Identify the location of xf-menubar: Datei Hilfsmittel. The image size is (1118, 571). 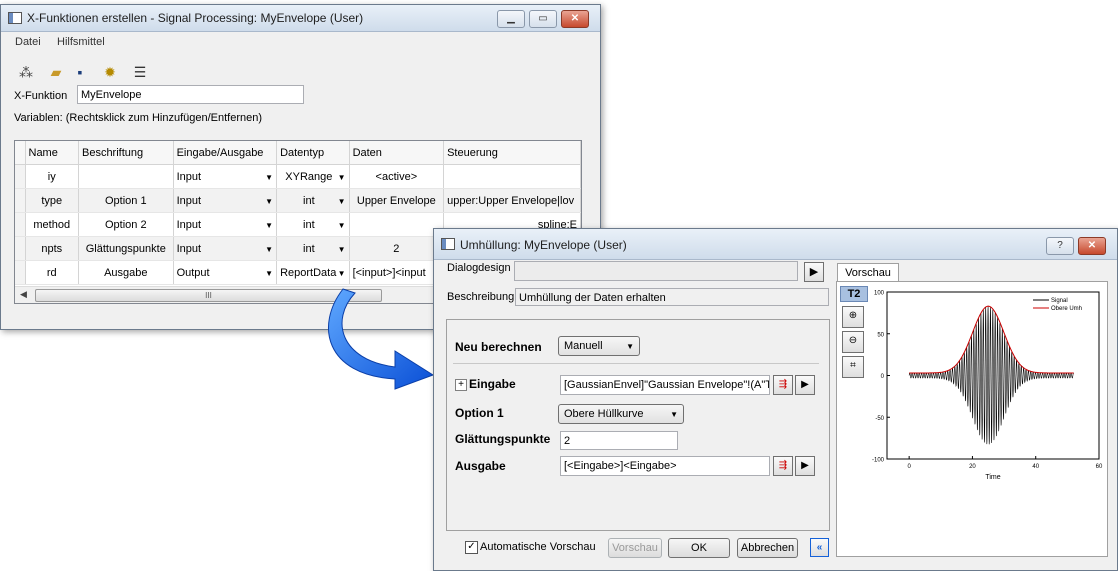
(300, 42).